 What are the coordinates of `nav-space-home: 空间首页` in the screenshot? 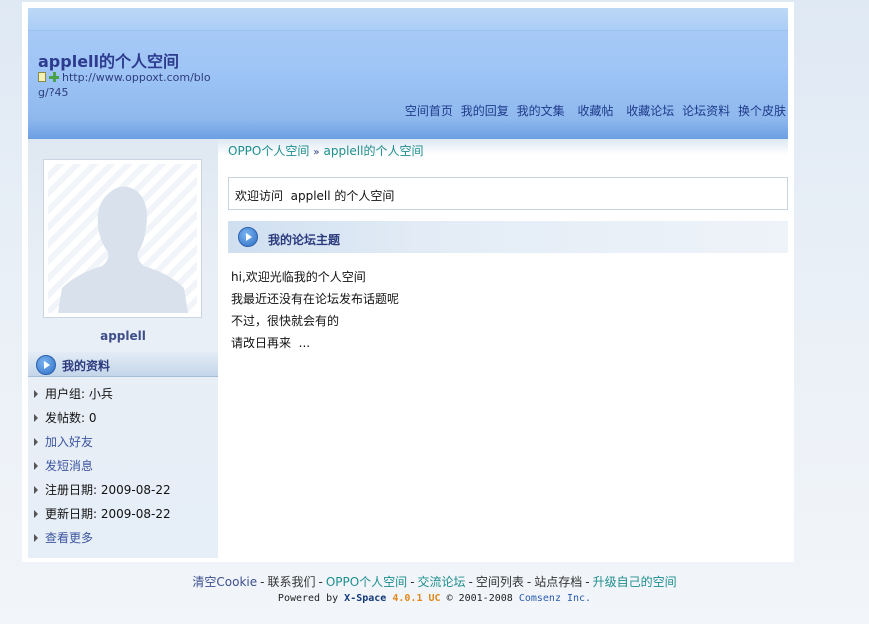 It's located at (429, 111).